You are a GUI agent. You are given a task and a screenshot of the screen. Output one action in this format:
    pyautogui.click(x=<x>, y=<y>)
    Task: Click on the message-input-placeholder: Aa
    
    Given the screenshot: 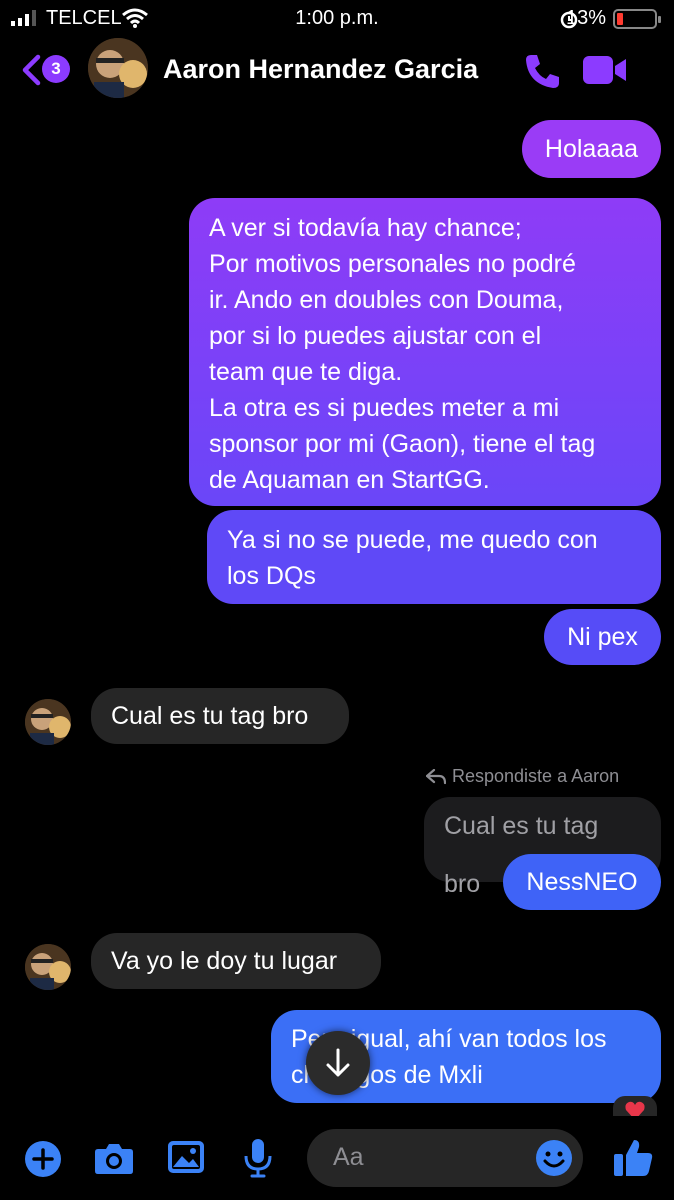 What is the action you would take?
    pyautogui.click(x=348, y=1157)
    